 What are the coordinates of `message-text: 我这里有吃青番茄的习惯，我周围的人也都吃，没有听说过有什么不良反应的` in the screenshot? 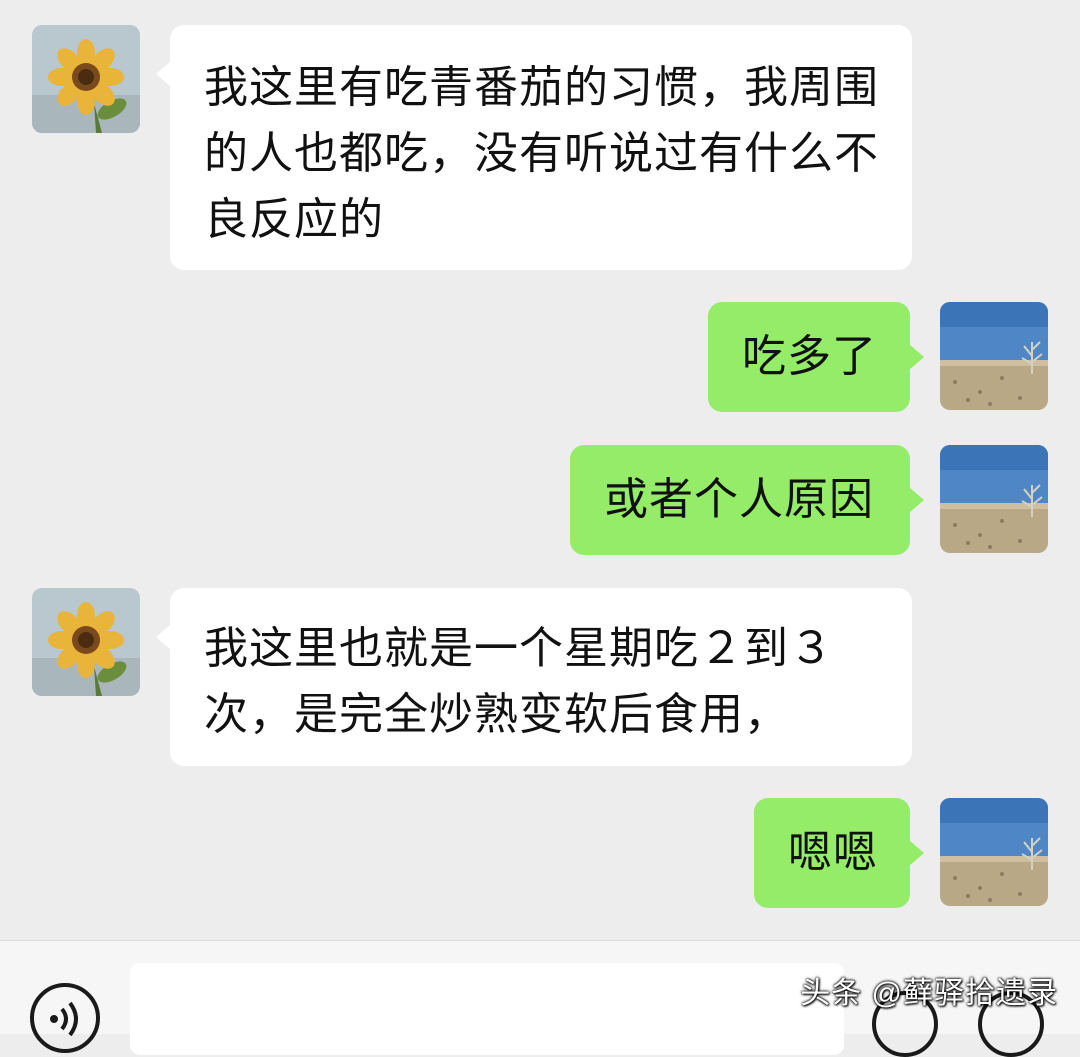 It's located at (541, 153).